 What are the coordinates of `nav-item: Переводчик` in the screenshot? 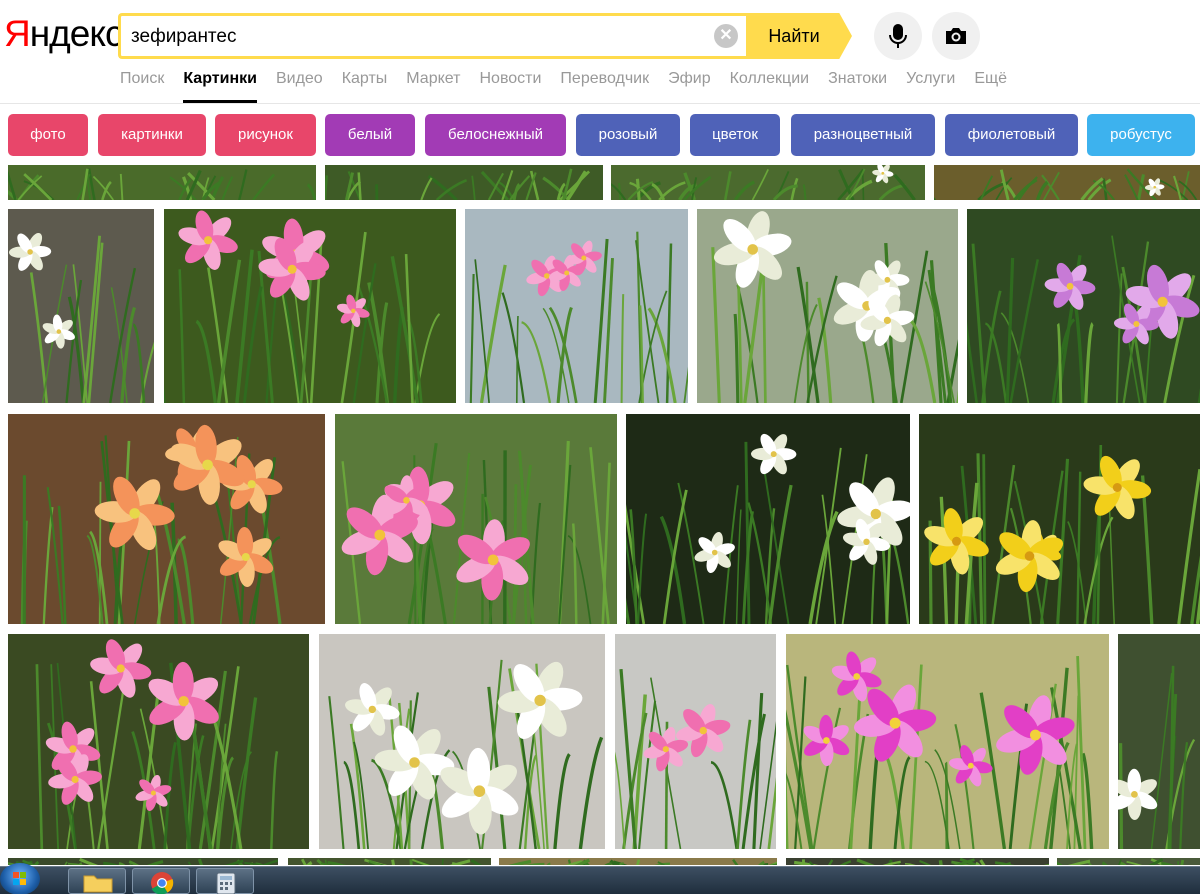 It's located at (604, 84).